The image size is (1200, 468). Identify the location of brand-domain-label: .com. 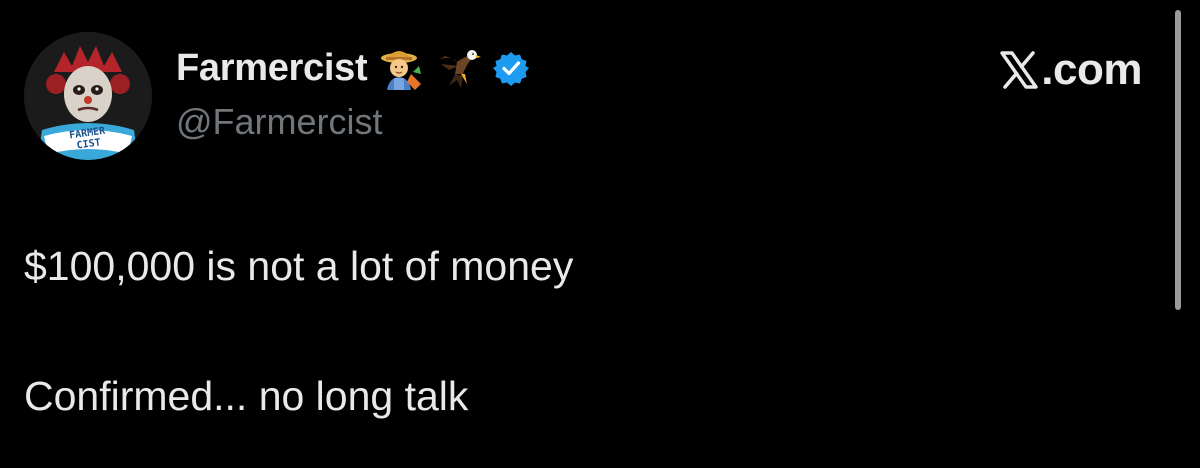
(1091, 69).